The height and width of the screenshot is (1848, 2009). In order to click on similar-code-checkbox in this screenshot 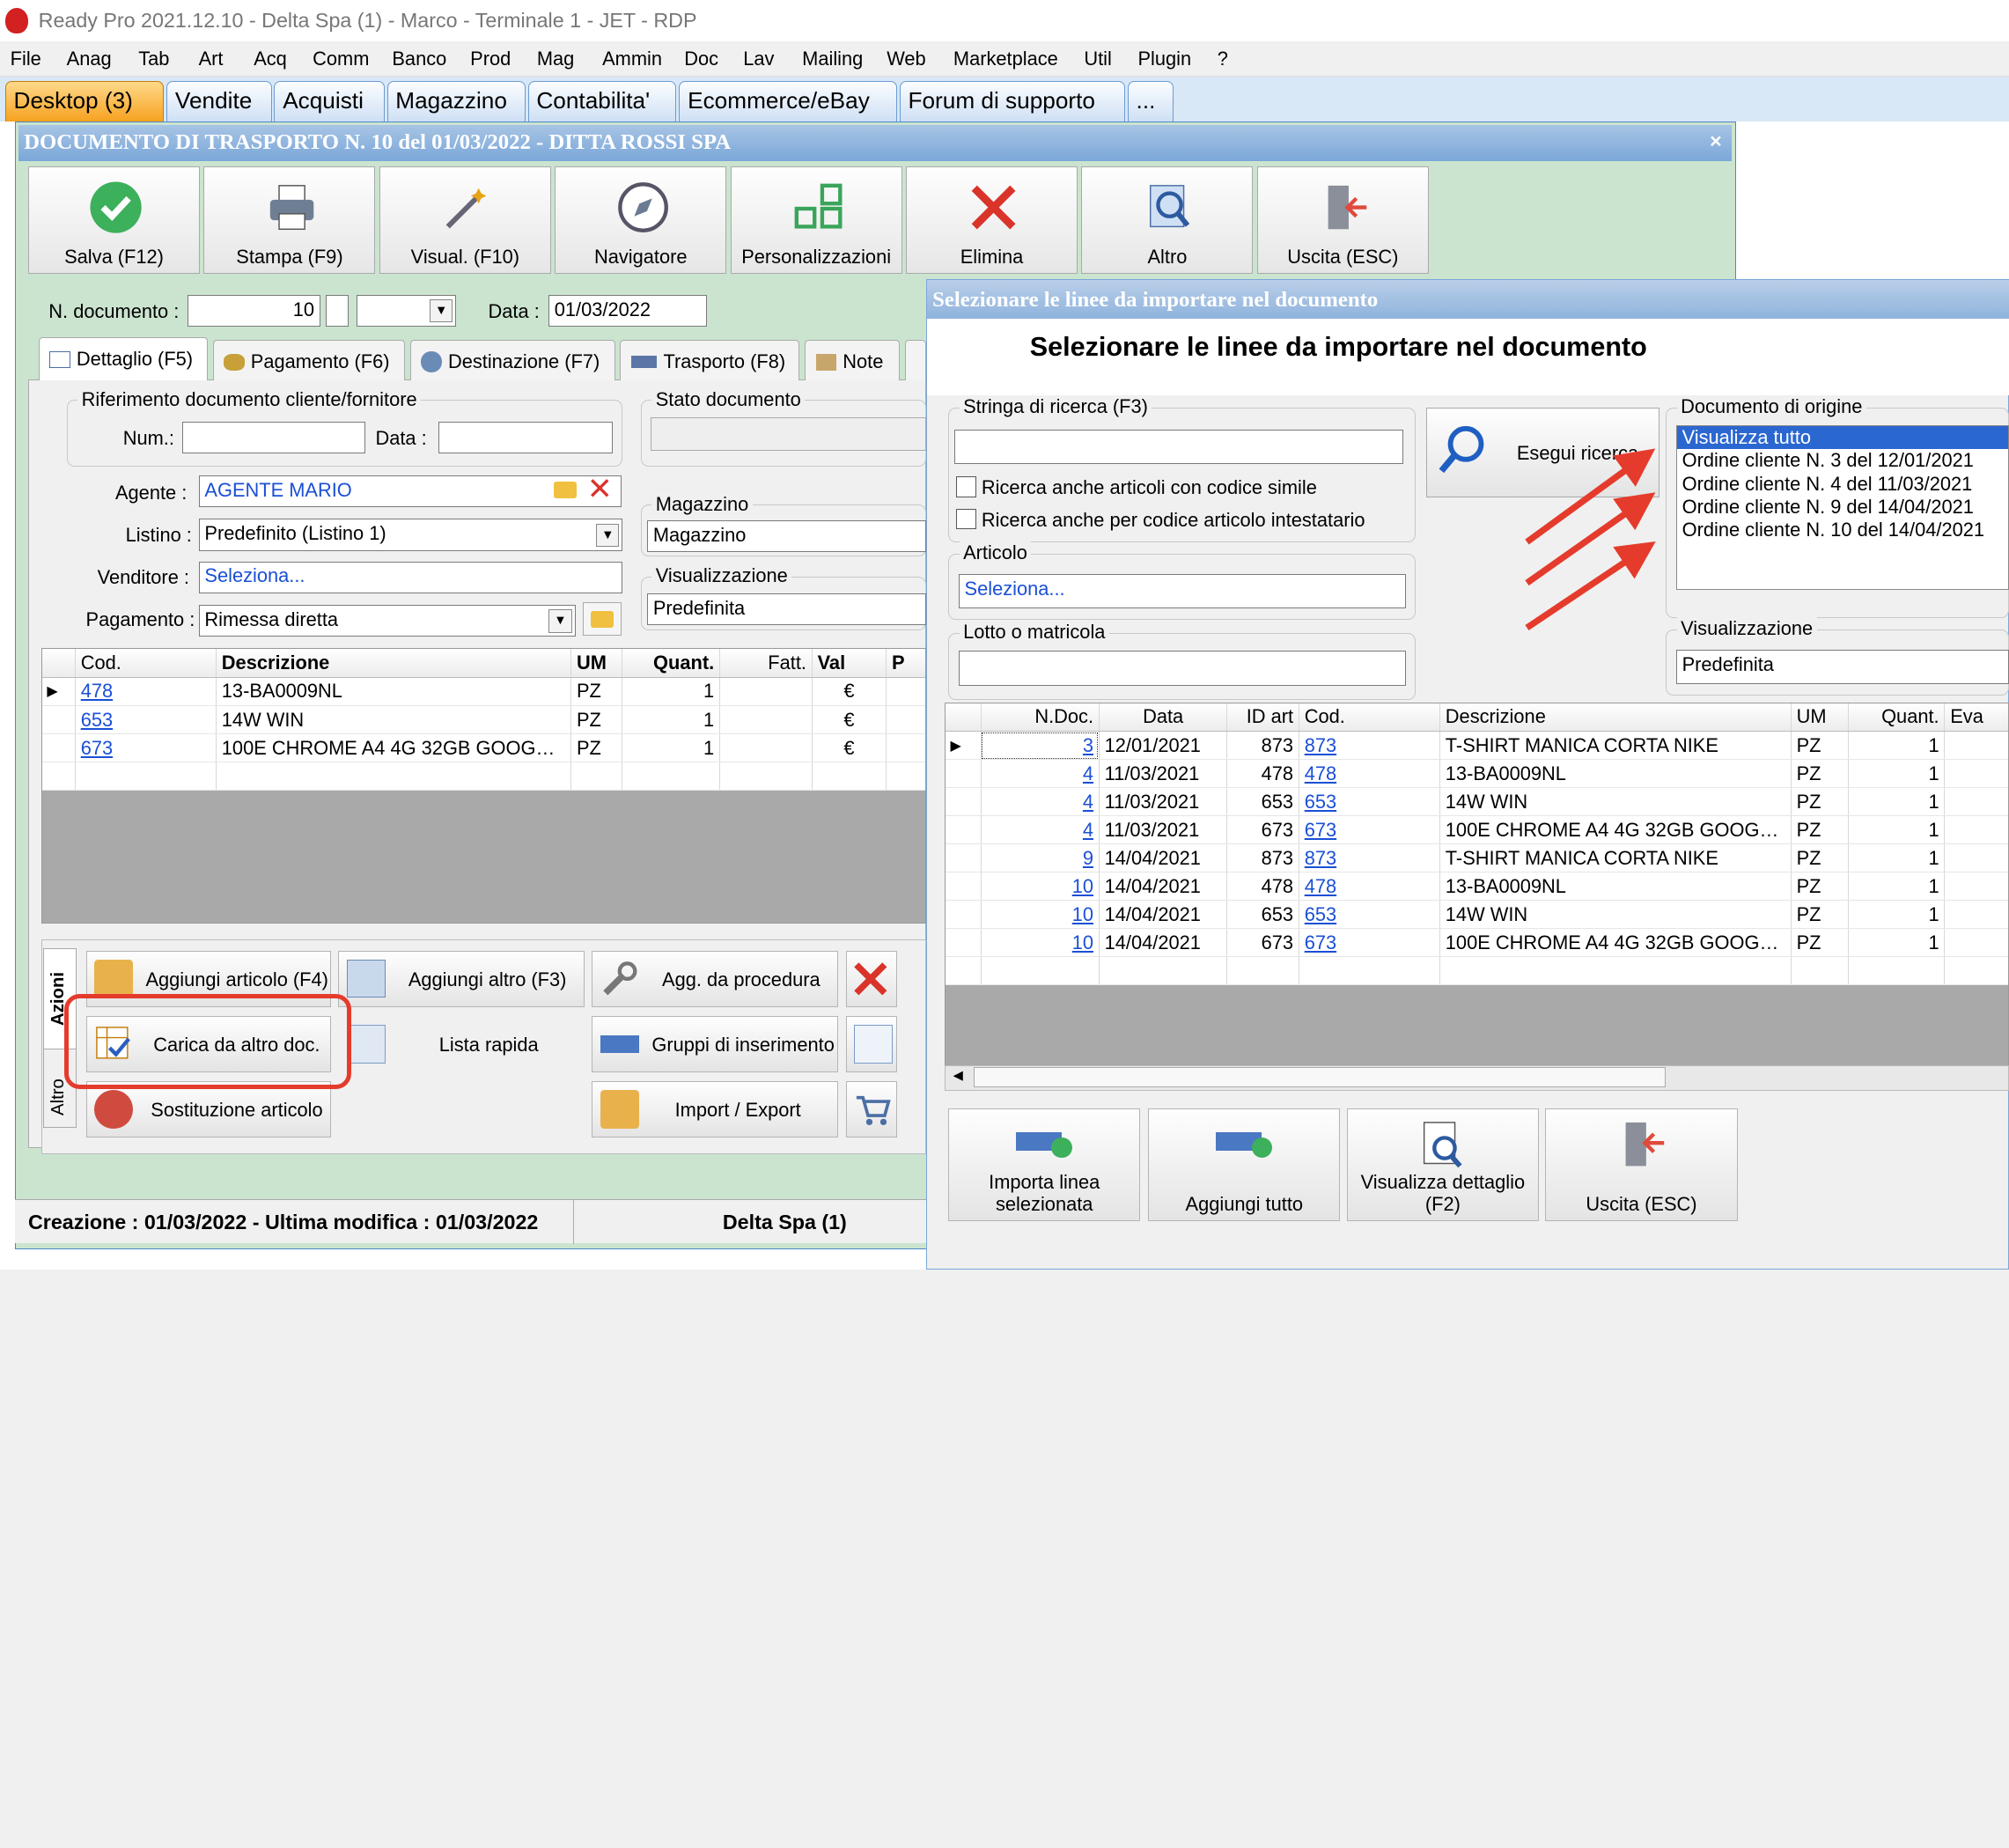, I will do `click(966, 486)`.